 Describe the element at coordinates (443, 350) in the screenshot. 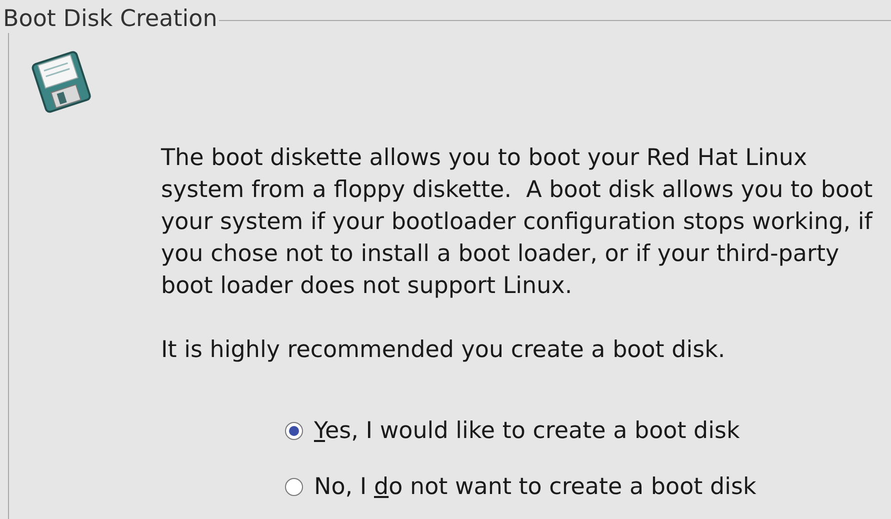

I see `recommendation-text: It is highly recommended you create a boot disk.` at that location.